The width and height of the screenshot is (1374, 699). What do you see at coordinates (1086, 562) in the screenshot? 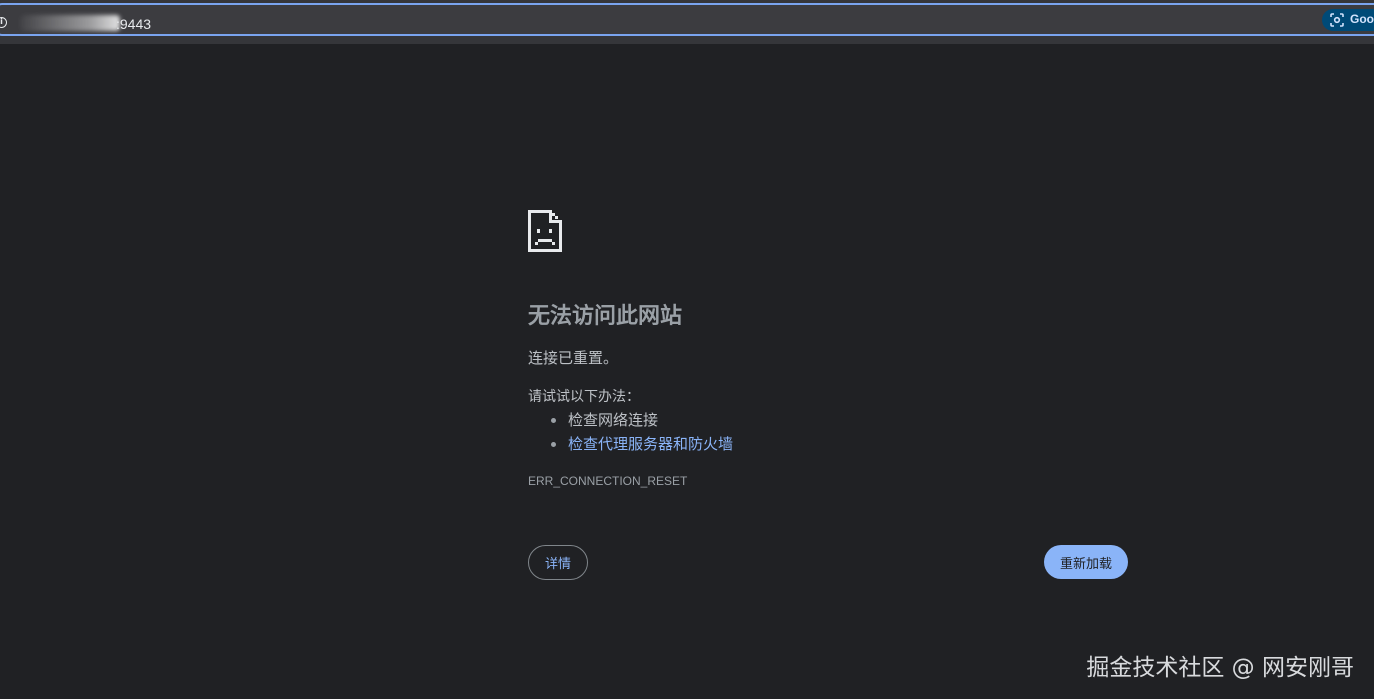
I see `reload-button: 重新加载` at bounding box center [1086, 562].